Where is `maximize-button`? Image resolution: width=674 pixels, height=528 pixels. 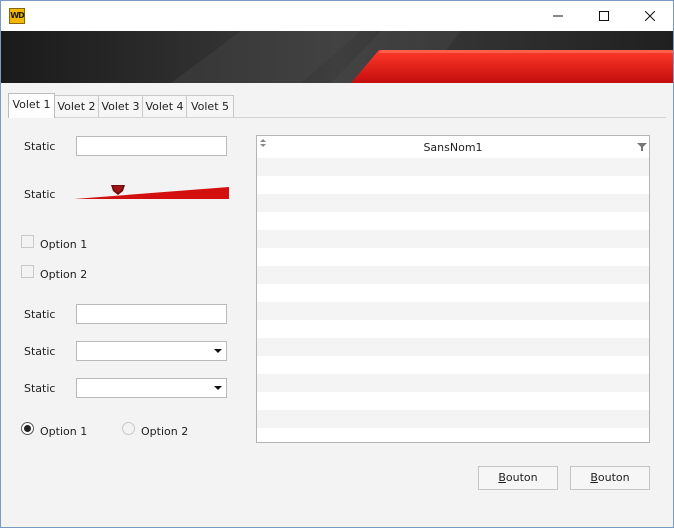
maximize-button is located at coordinates (604, 16).